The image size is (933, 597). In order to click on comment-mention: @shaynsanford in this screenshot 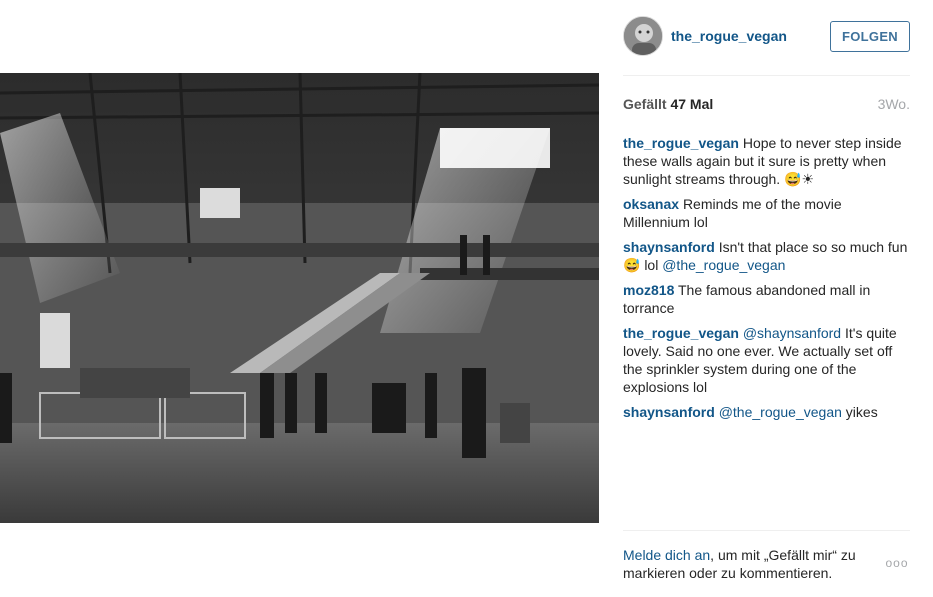, I will do `click(792, 333)`.